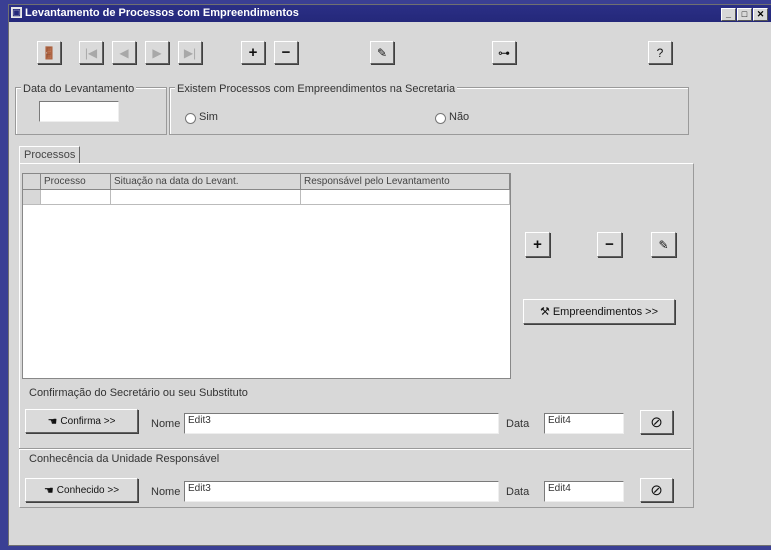  Describe the element at coordinates (518, 492) in the screenshot. I see `aware-date-label: Data` at that location.